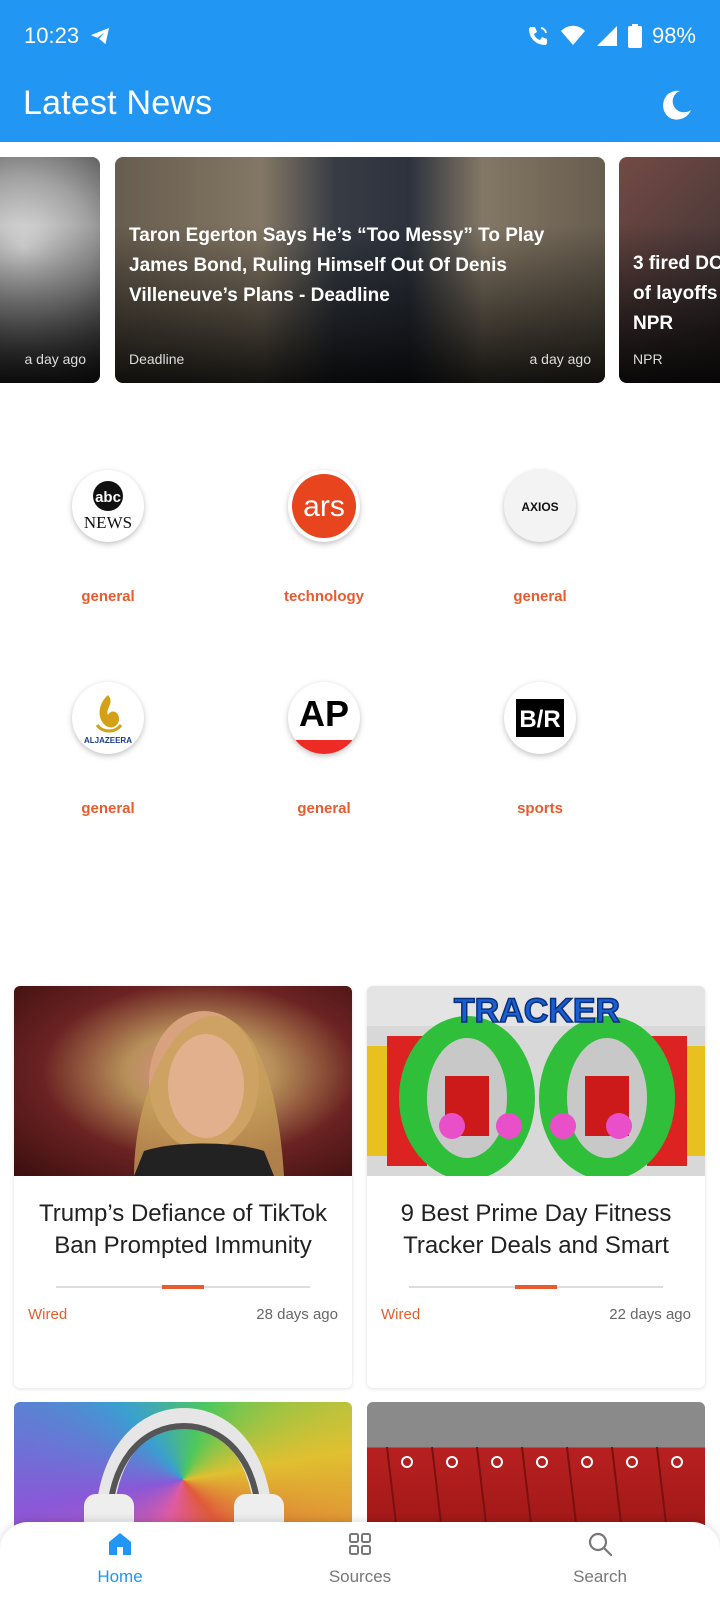  I want to click on nav-search-label: Search, so click(600, 1576).